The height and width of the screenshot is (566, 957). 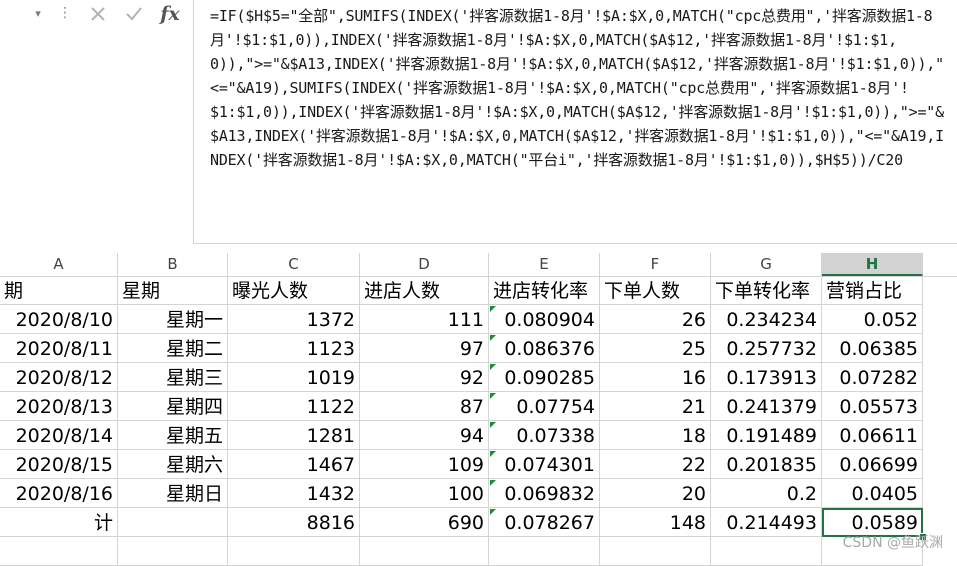 What do you see at coordinates (544, 435) in the screenshot?
I see `cell-e: 0.07338` at bounding box center [544, 435].